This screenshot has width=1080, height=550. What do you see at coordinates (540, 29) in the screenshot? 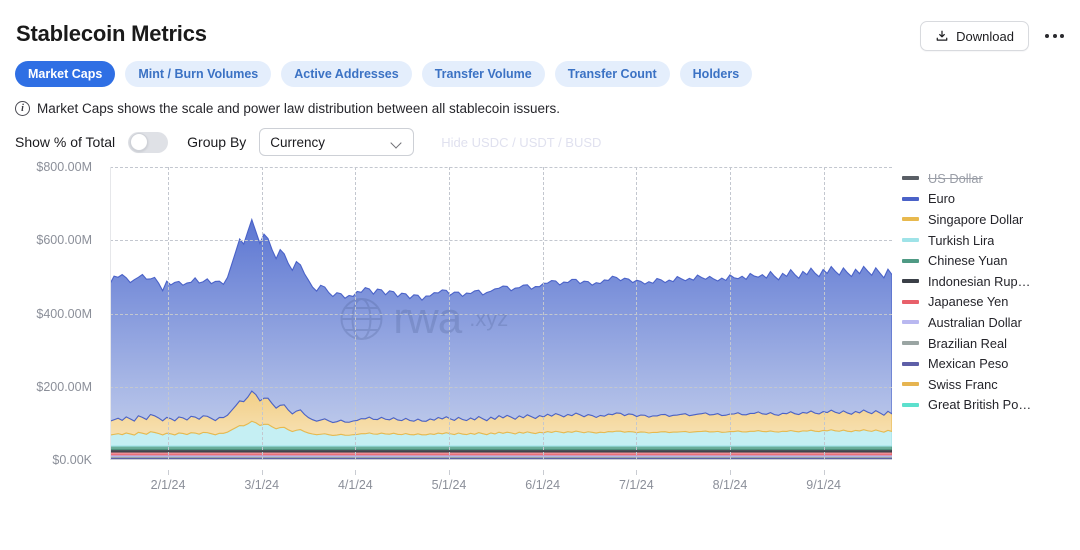
I see `header: Stablecoin Metrics Download` at bounding box center [540, 29].